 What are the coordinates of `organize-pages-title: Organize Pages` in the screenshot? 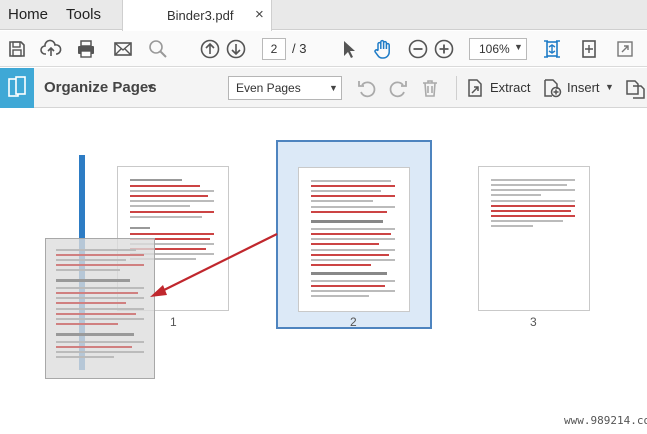 It's located at (100, 87).